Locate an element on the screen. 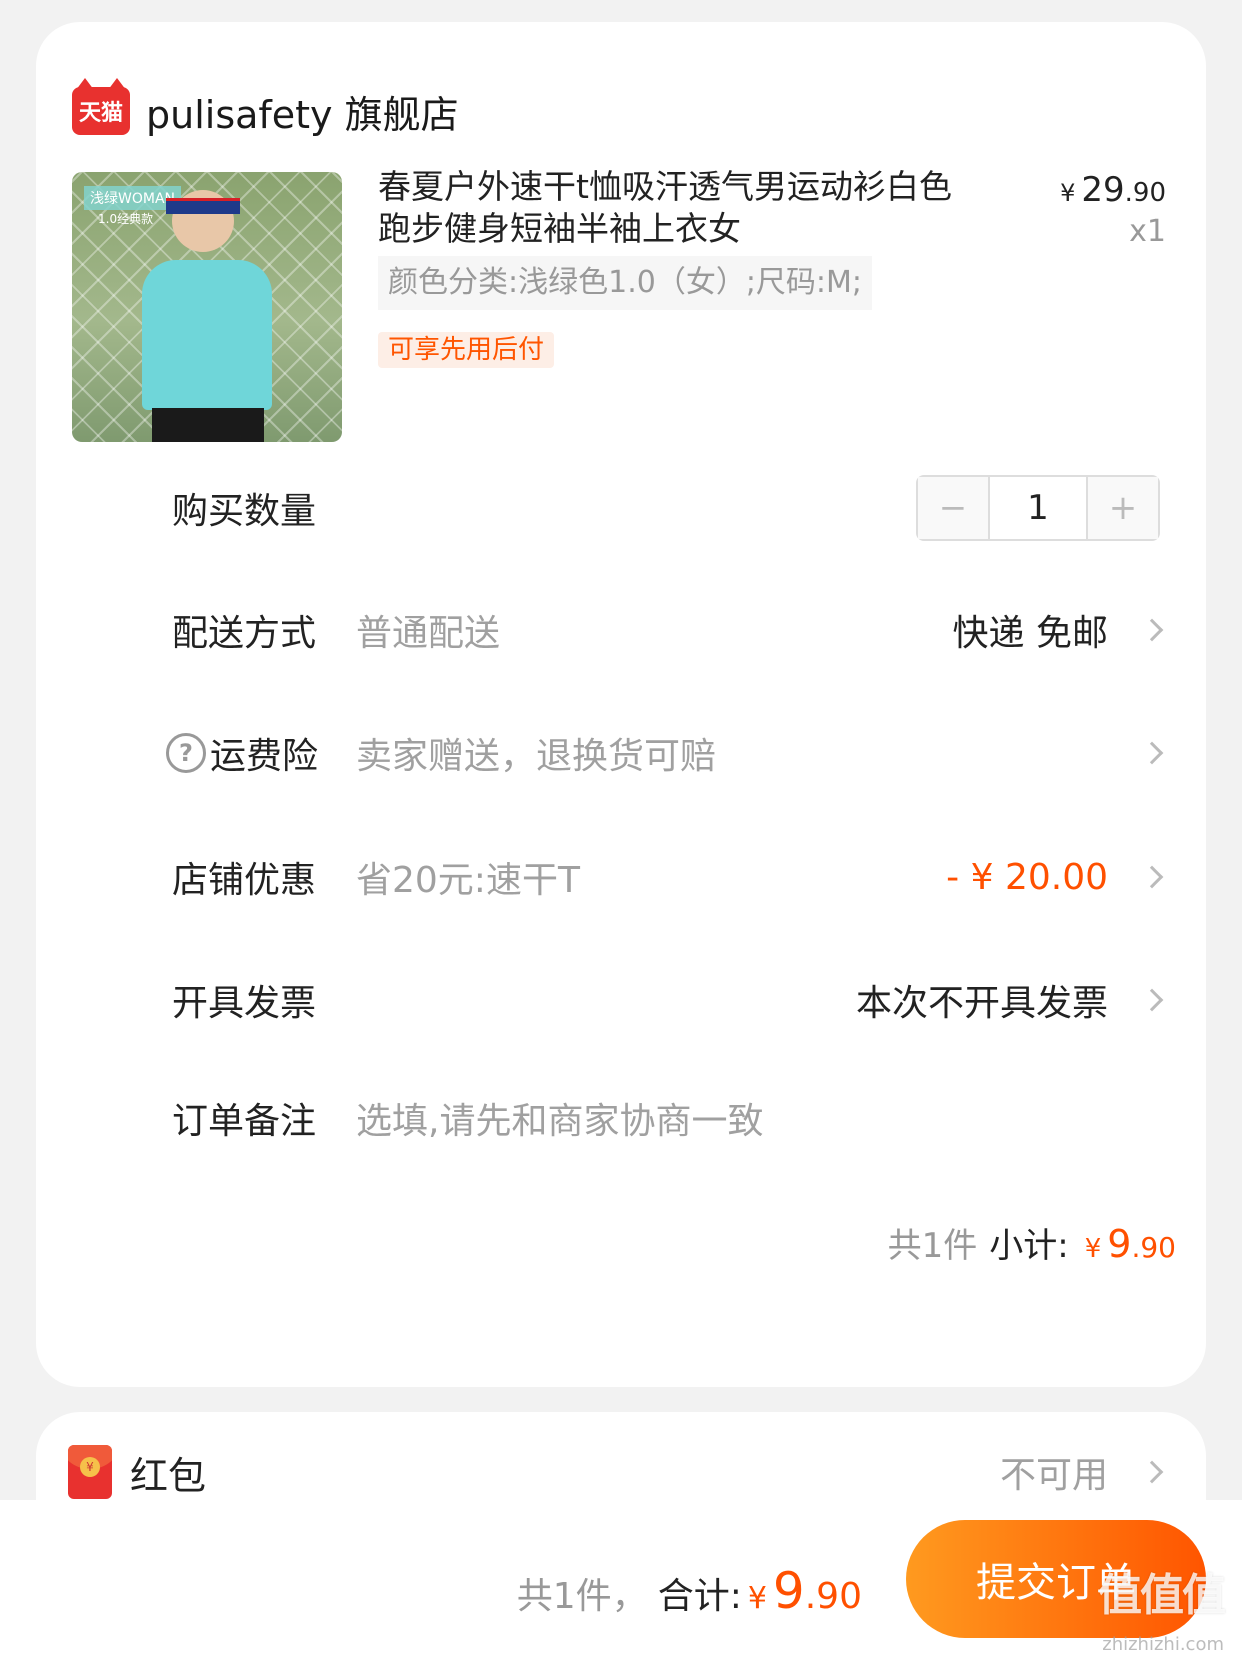 This screenshot has width=1242, height=1663. store-discount-label: 店铺优惠 is located at coordinates (244, 880).